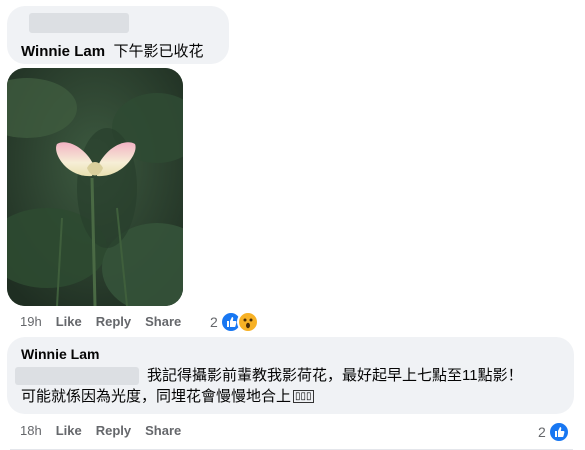  Describe the element at coordinates (558, 432) in the screenshot. I see `like-icon` at that location.